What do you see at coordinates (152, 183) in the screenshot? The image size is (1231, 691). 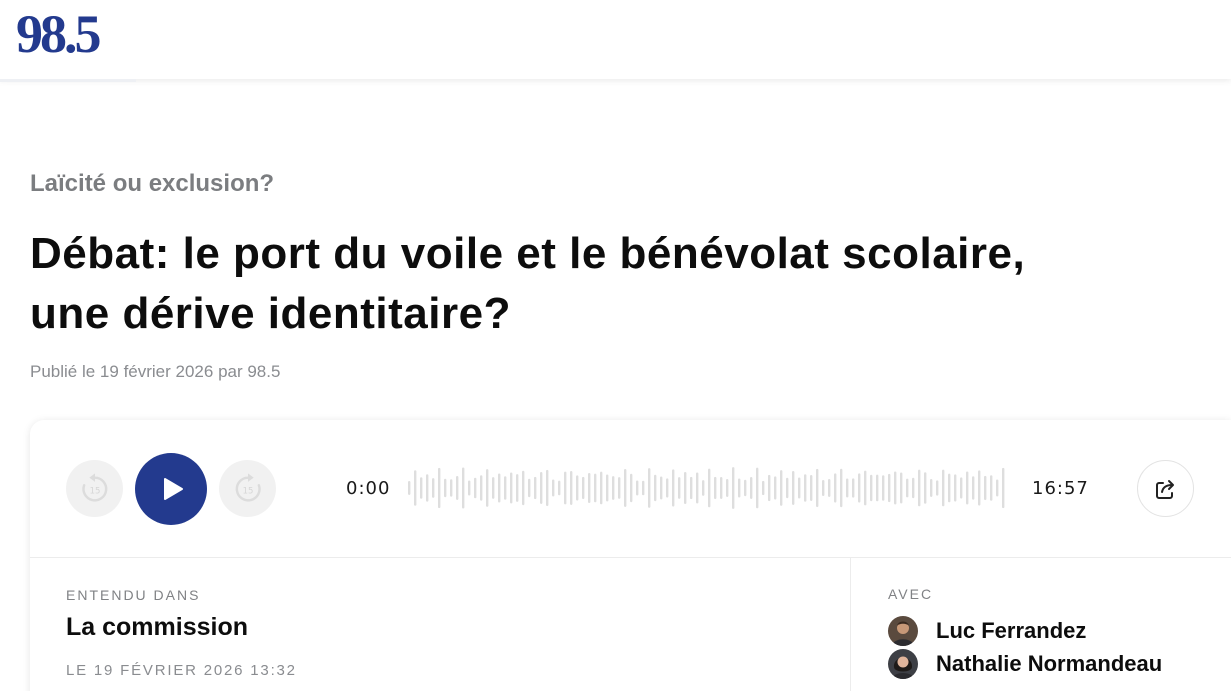 I see `article-kicker: Laïcité ou exclusion?` at bounding box center [152, 183].